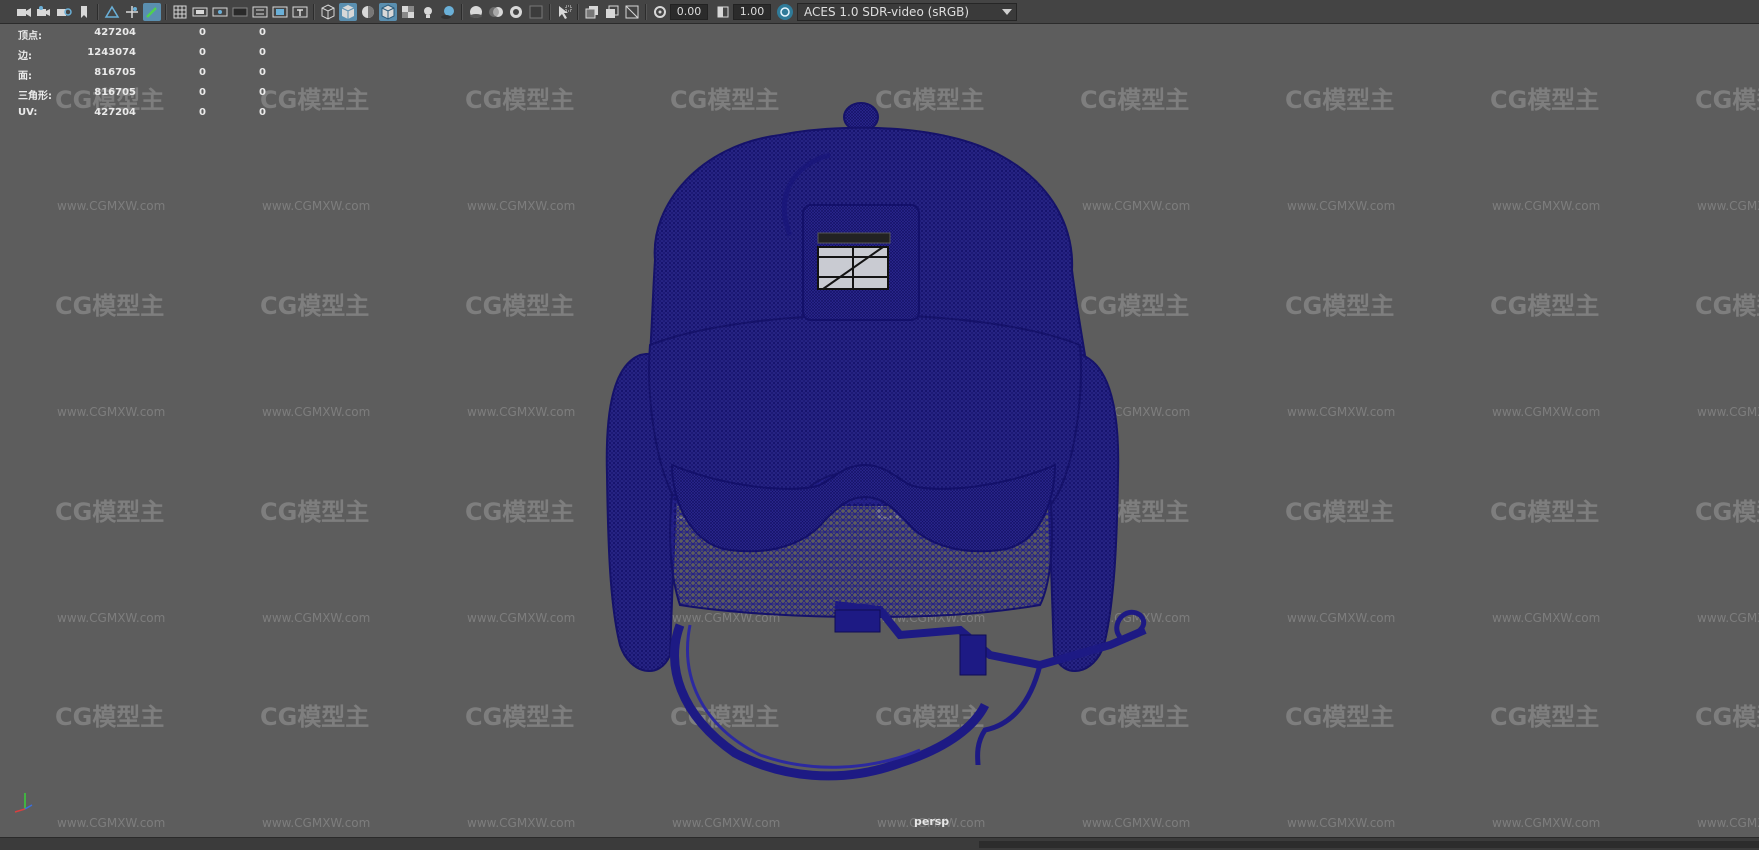 The image size is (1759, 850). I want to click on hud-stat-value: 1243074, so click(111, 52).